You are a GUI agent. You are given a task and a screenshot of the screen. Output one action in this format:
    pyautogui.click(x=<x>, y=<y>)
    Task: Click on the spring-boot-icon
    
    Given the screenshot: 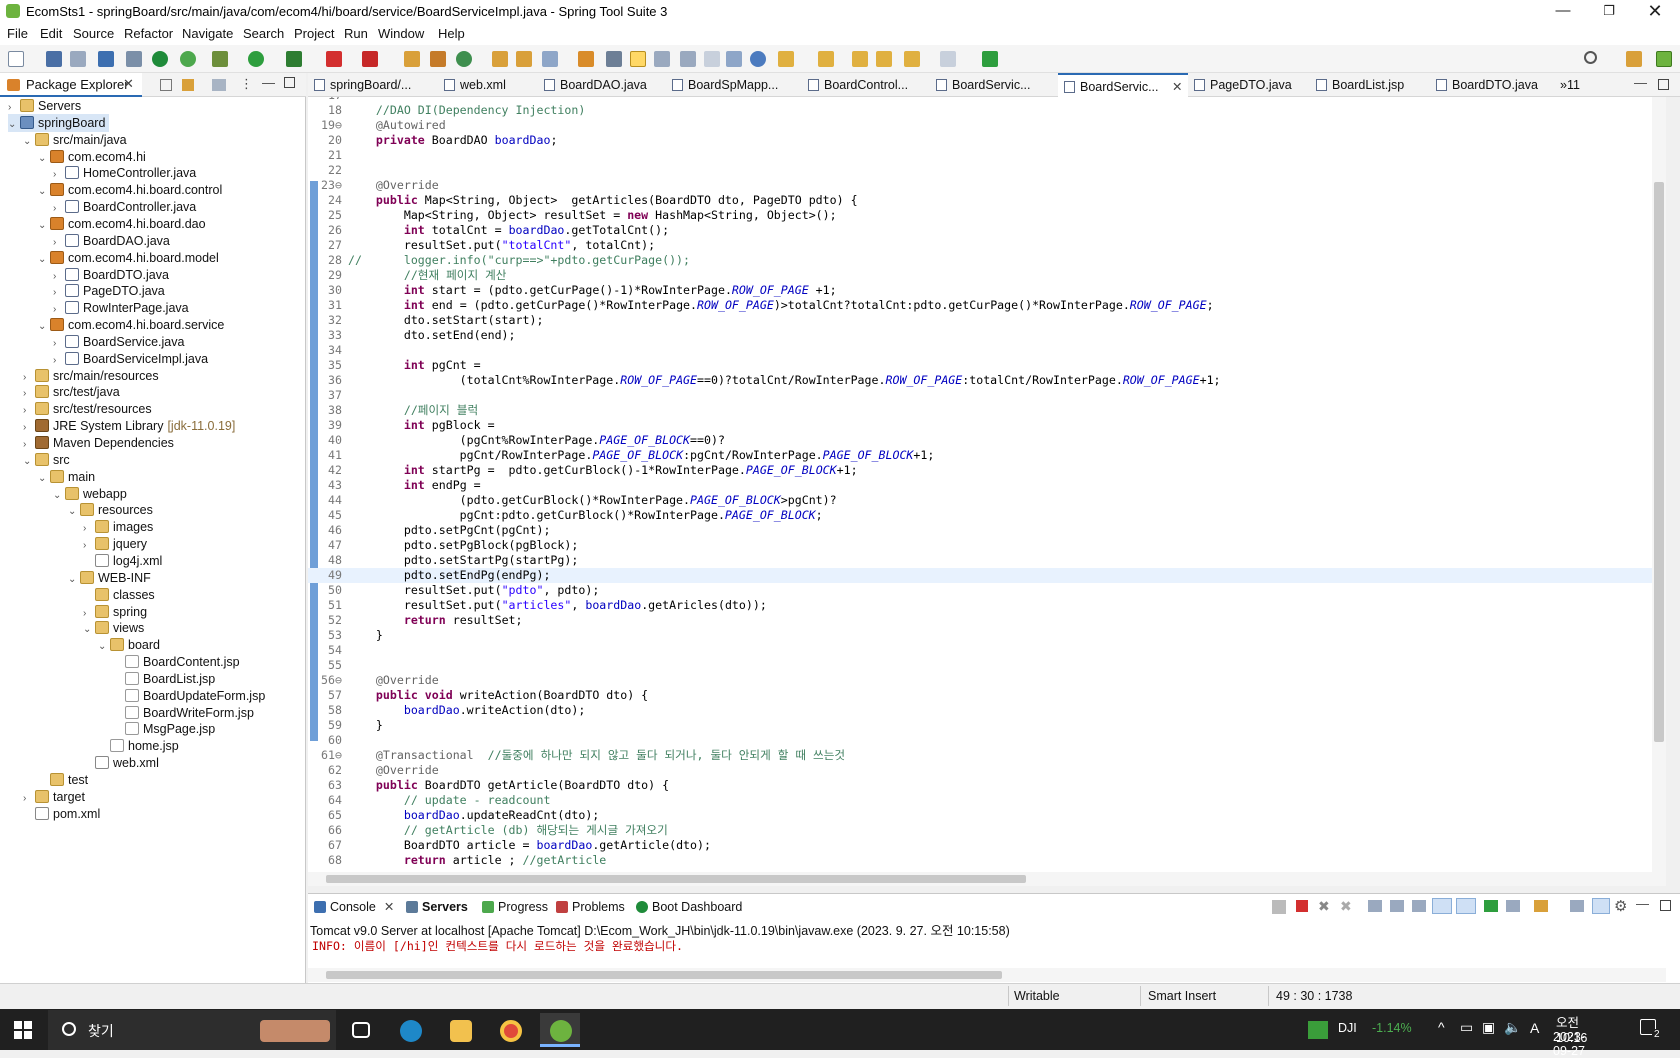 What is the action you would take?
    pyautogui.click(x=160, y=59)
    